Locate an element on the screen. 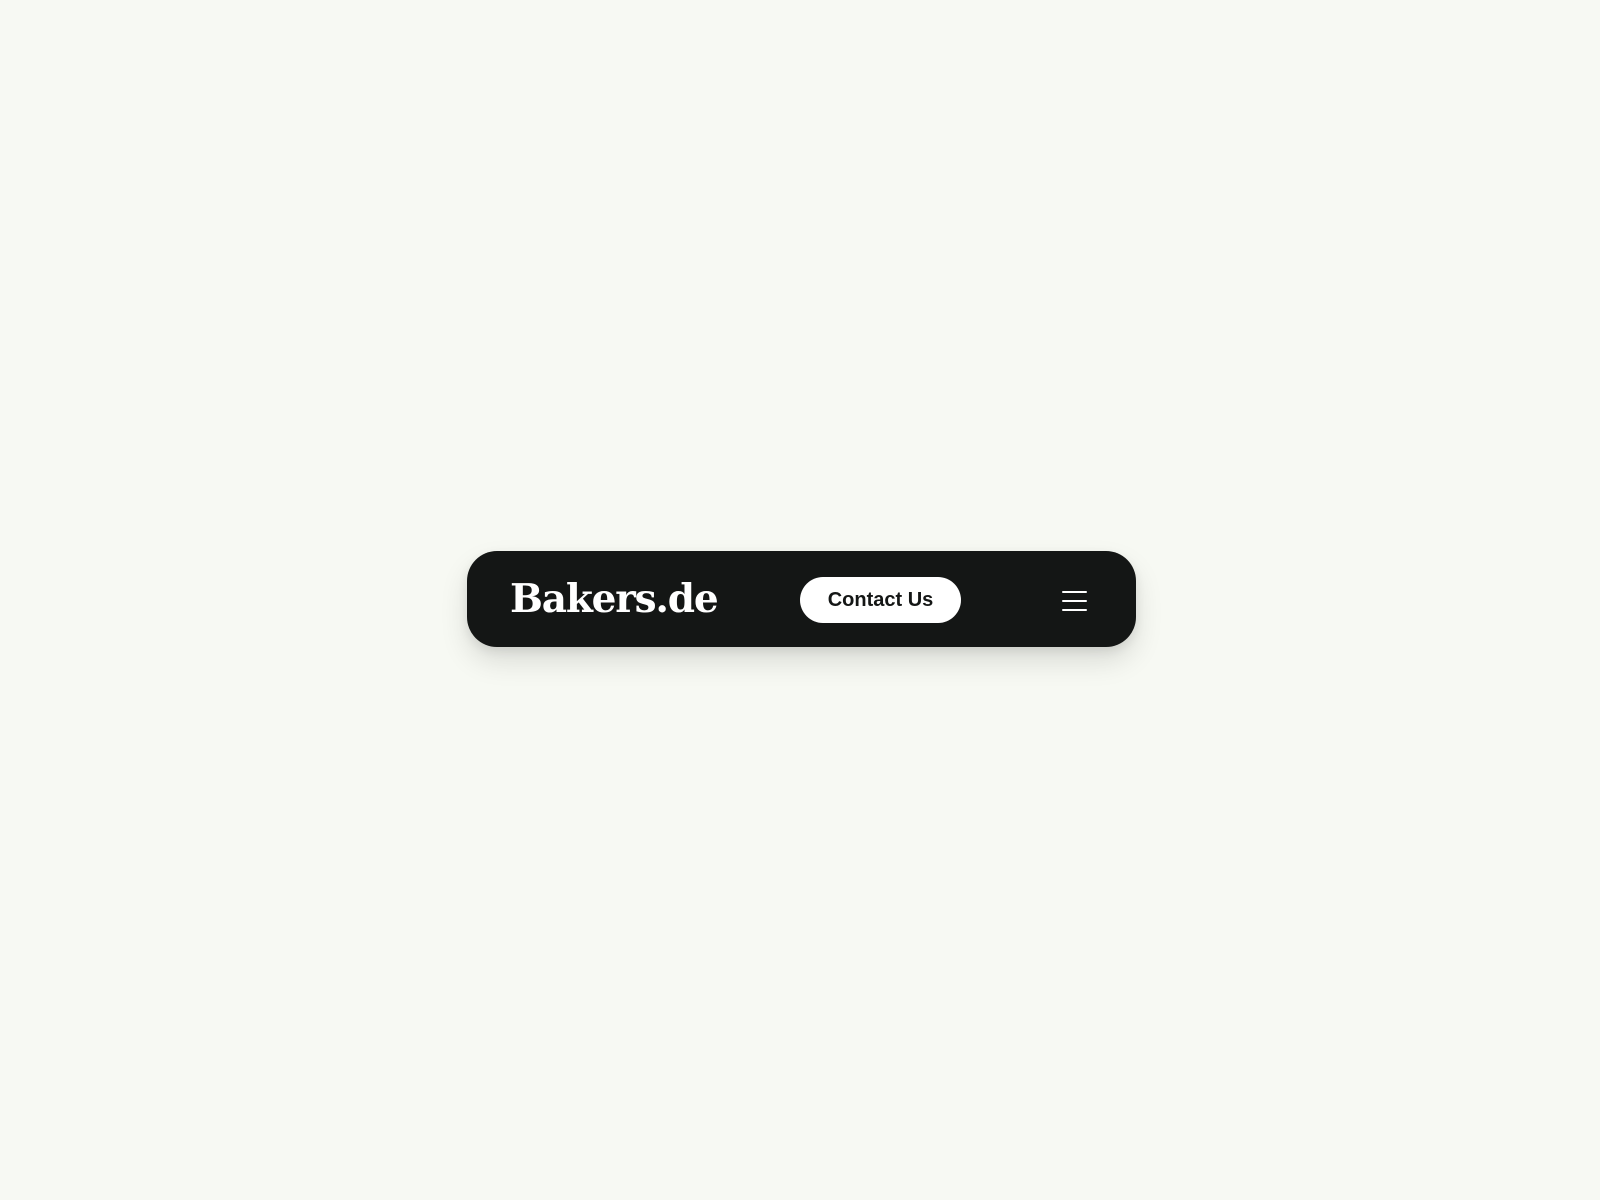 This screenshot has height=1200, width=1600. contact-us-button: Contact Us is located at coordinates (880, 600).